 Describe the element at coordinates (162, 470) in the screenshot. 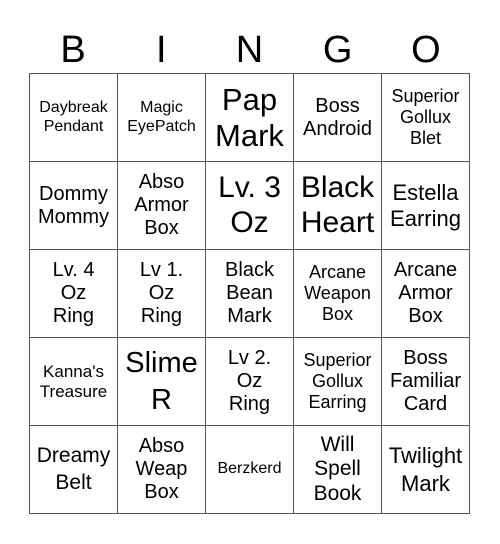

I see `bingo-cell: Abso Weap Box` at that location.